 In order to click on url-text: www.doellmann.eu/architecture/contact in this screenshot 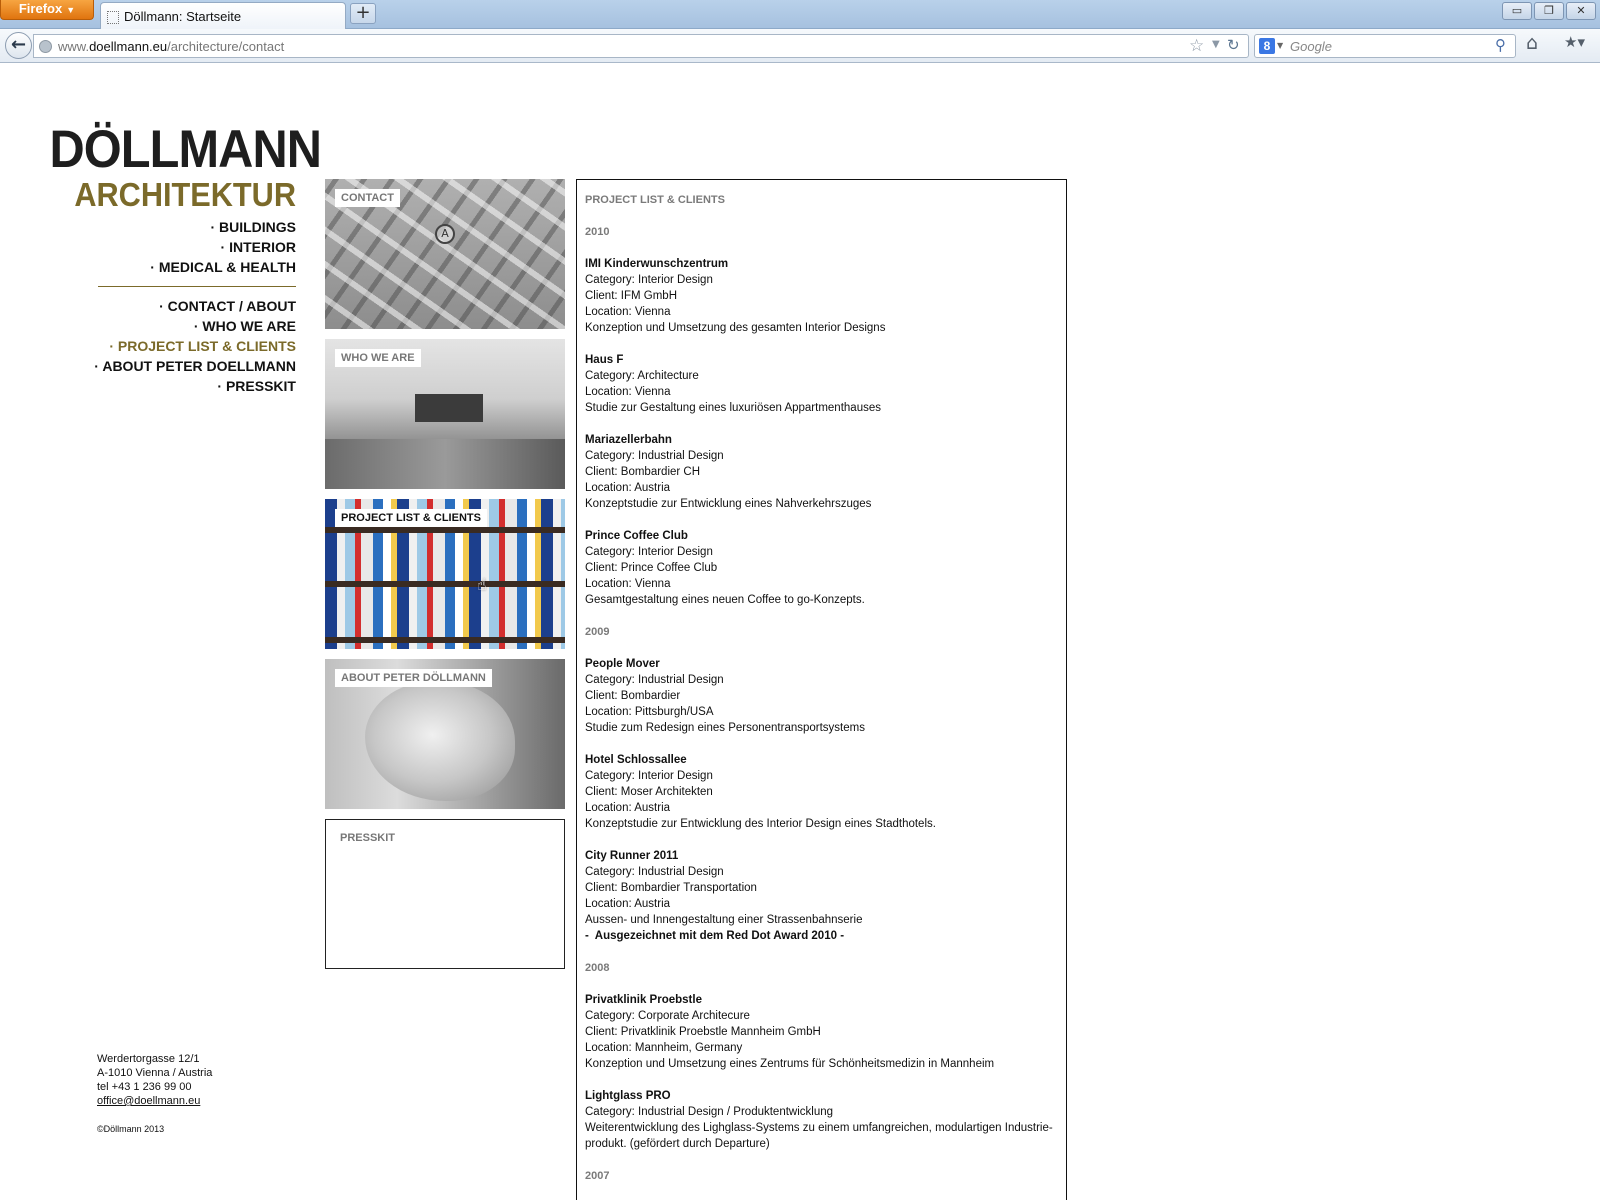, I will do `click(171, 46)`.